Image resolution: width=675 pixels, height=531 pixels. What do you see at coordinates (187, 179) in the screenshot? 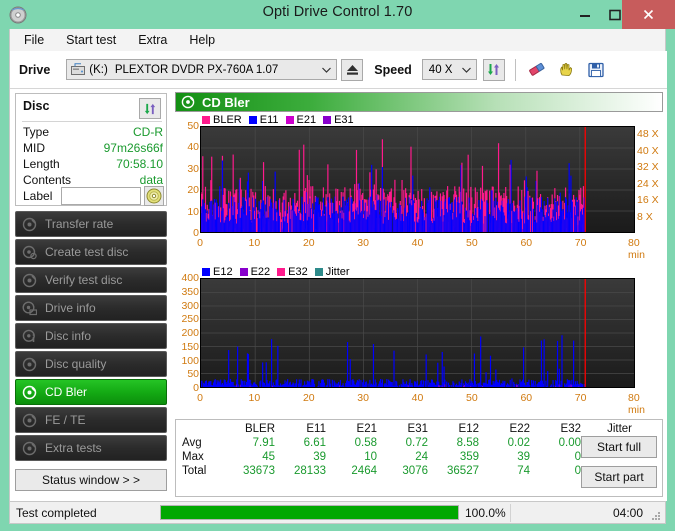
I see `chart1-y-axis: 50 40 30 20 10 0` at bounding box center [187, 179].